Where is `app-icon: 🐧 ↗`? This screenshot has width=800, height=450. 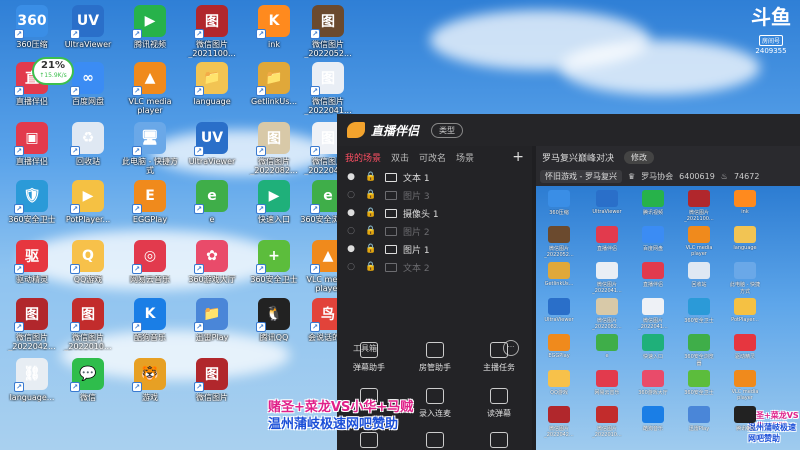
app-icon: 🐧 ↗ is located at coordinates (273, 315).